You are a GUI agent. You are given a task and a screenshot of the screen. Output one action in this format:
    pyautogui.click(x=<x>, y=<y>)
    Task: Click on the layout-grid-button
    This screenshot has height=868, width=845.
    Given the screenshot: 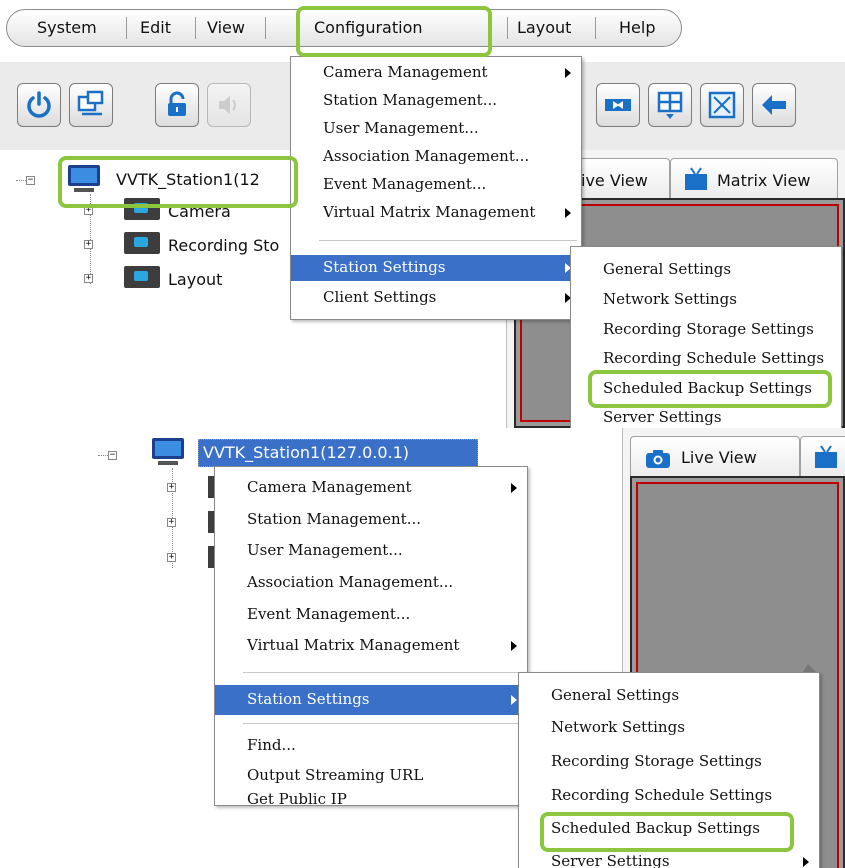 What is the action you would take?
    pyautogui.click(x=670, y=105)
    